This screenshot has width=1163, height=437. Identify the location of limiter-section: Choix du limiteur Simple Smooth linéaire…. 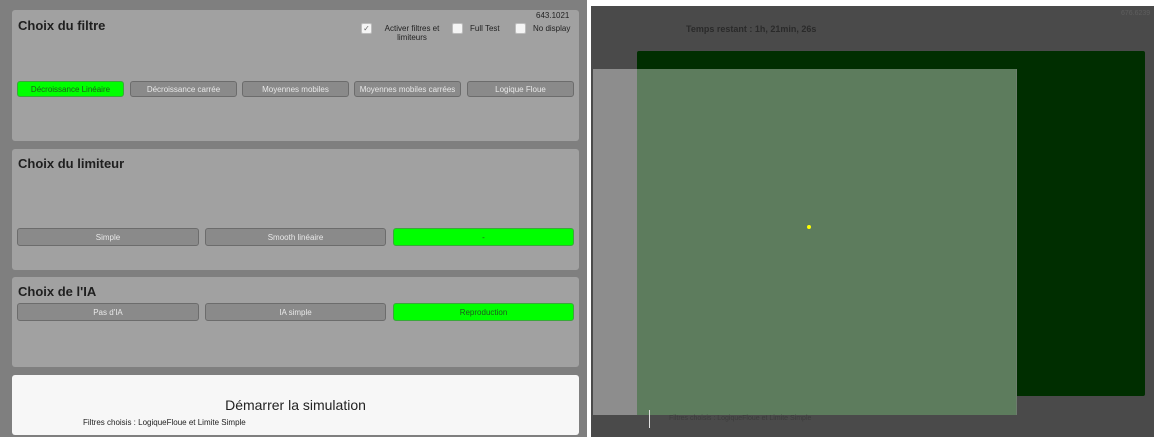
(295, 209).